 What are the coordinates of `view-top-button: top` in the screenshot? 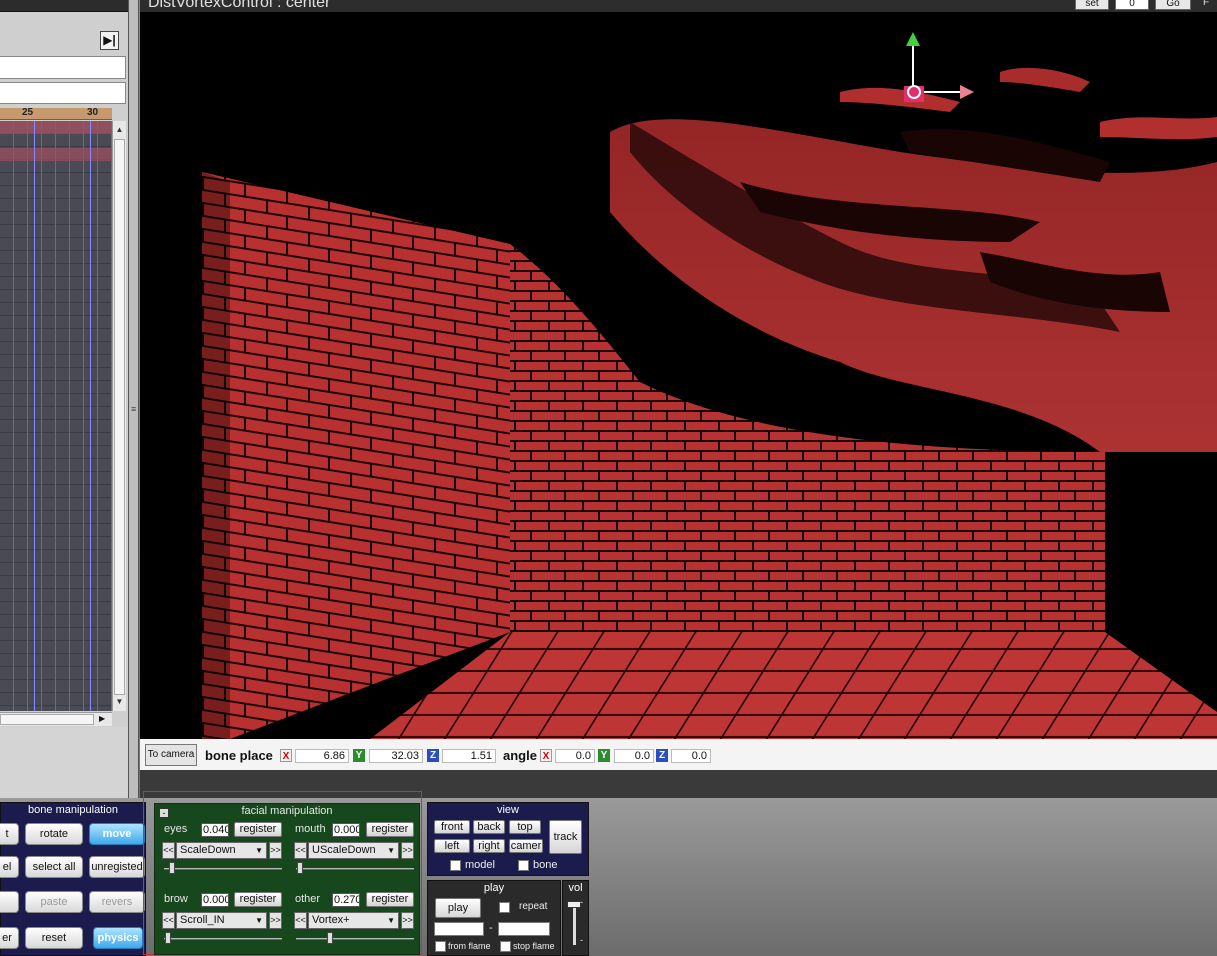 It's located at (525, 827).